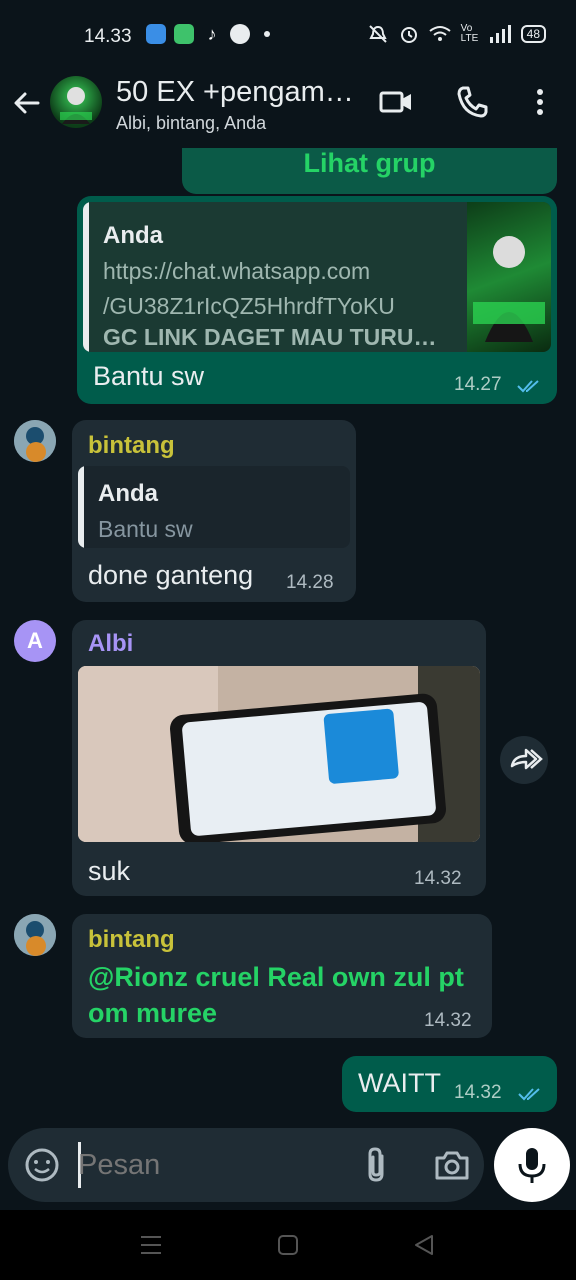  What do you see at coordinates (212, 34) in the screenshot?
I see `tiktok-icon: ♪` at bounding box center [212, 34].